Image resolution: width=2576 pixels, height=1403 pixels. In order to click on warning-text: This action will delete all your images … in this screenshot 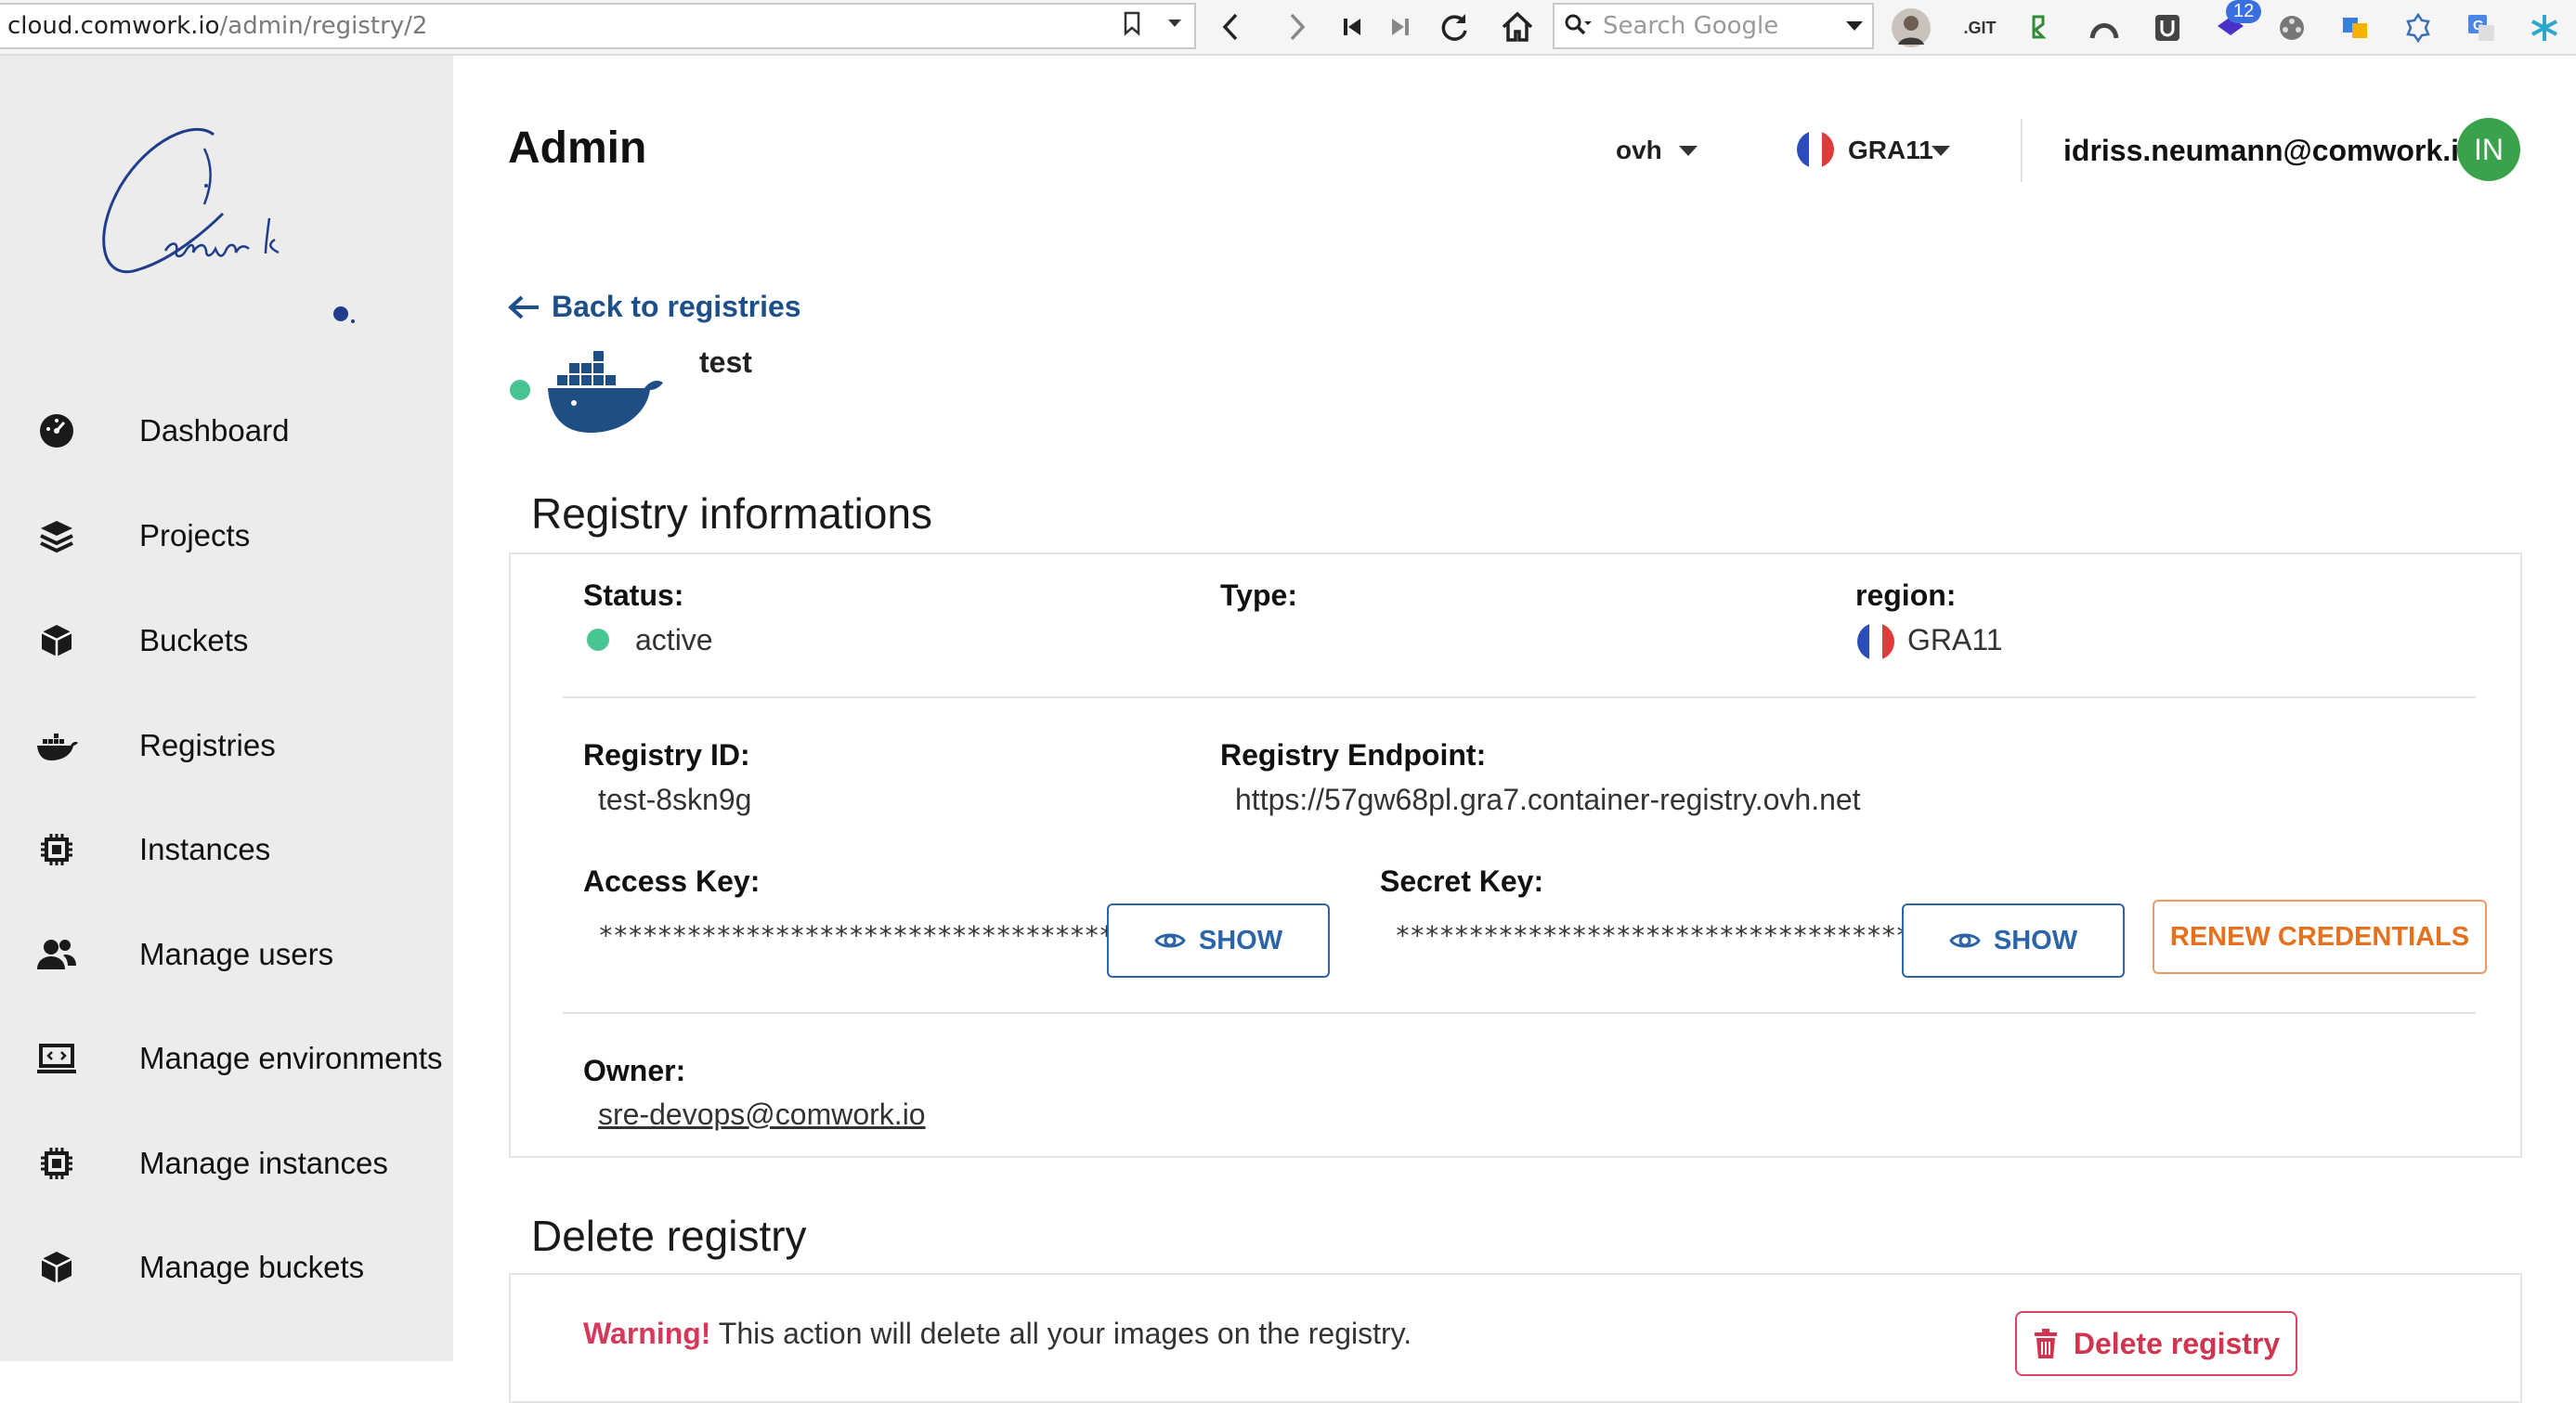, I will do `click(1061, 1333)`.